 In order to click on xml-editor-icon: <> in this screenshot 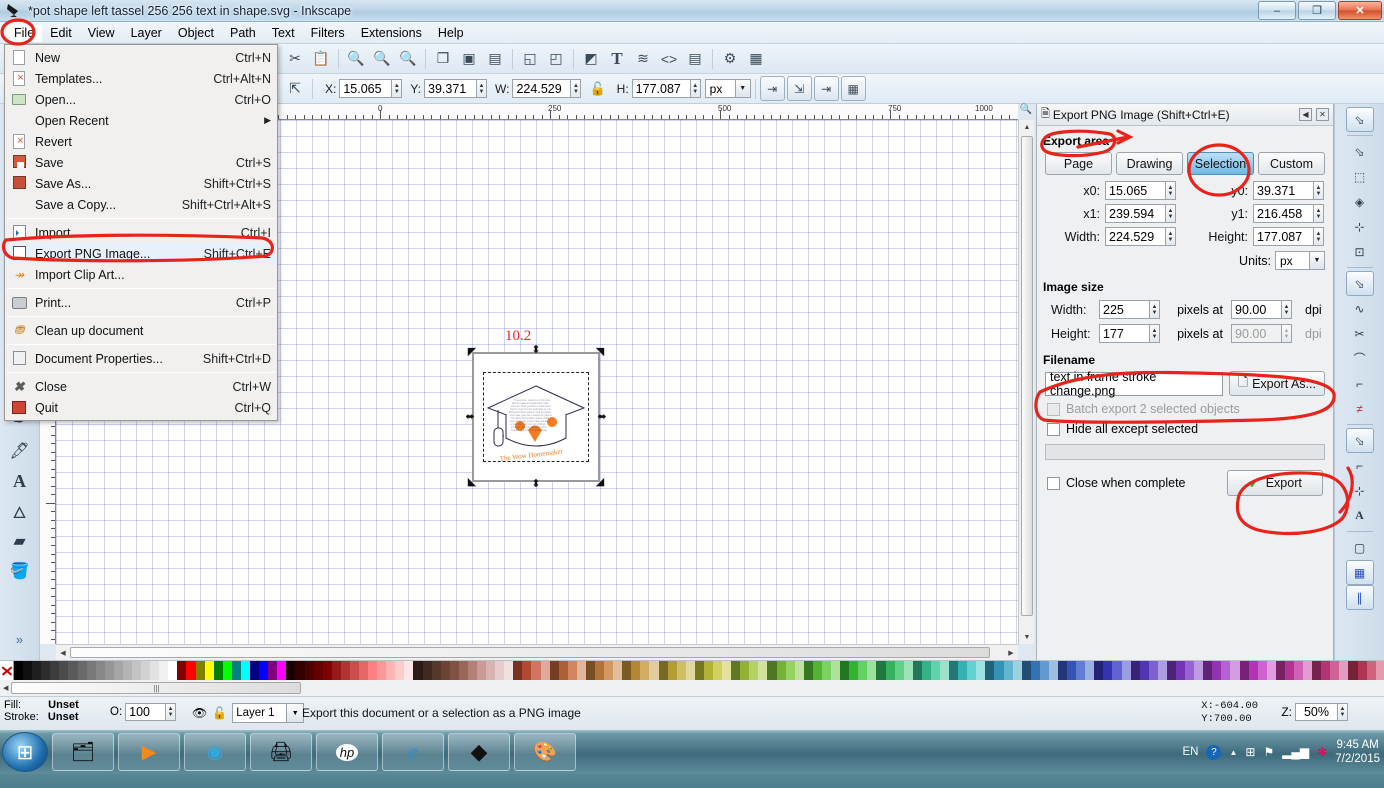, I will do `click(669, 59)`.